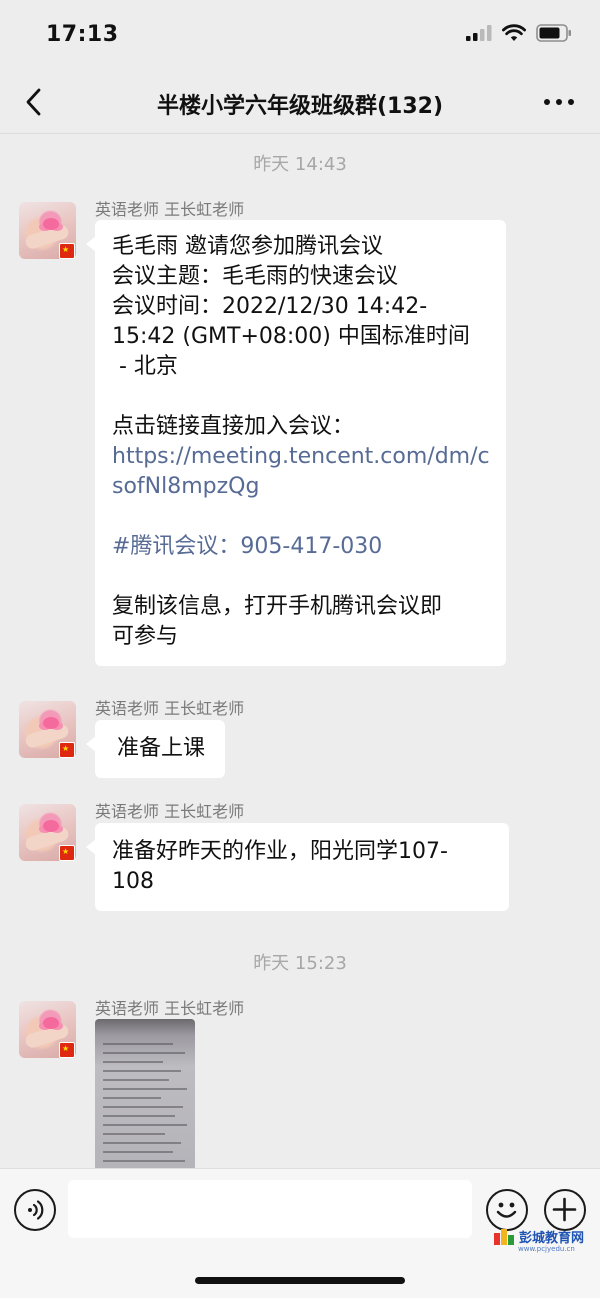  Describe the element at coordinates (300, 106) in the screenshot. I see `chat-title: 半楼小学六年级班级群(132)` at that location.